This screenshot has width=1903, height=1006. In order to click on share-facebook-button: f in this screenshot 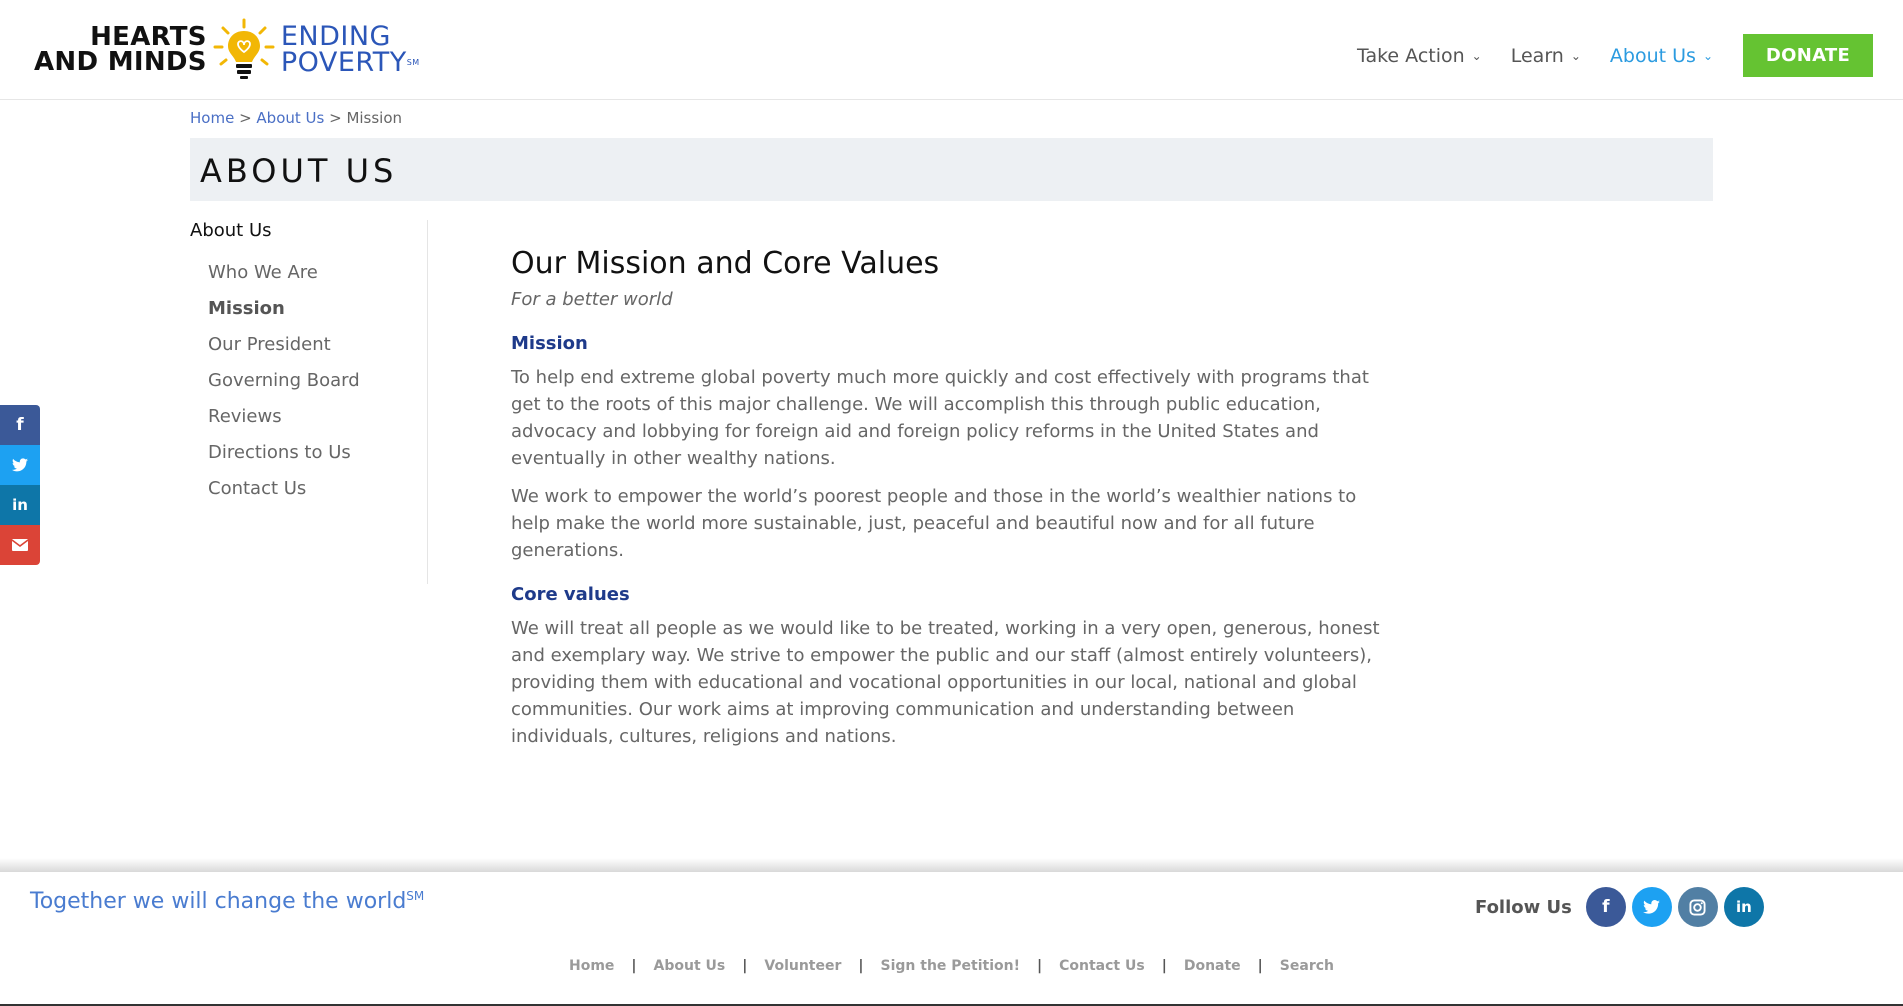, I will do `click(20, 425)`.